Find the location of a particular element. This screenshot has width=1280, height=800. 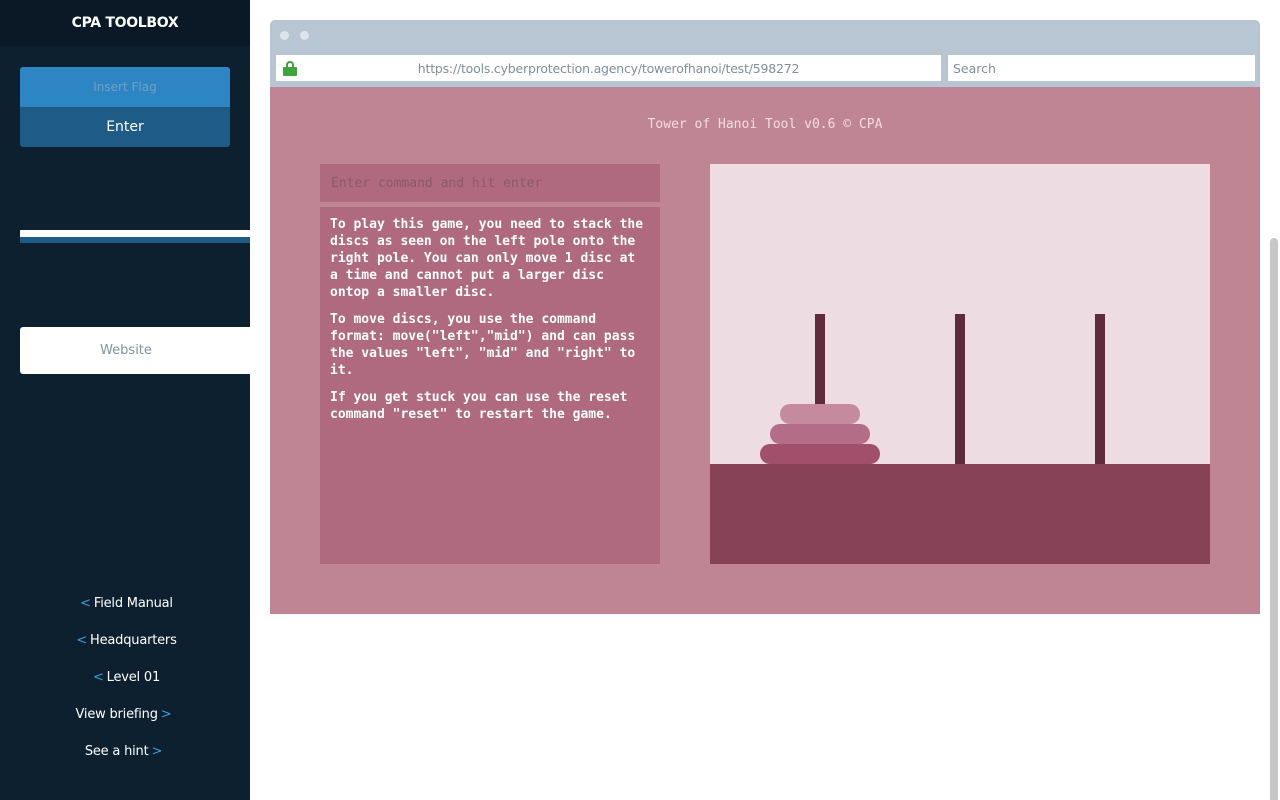

nav-see-a-hint: See a hint > is located at coordinates (125, 751).